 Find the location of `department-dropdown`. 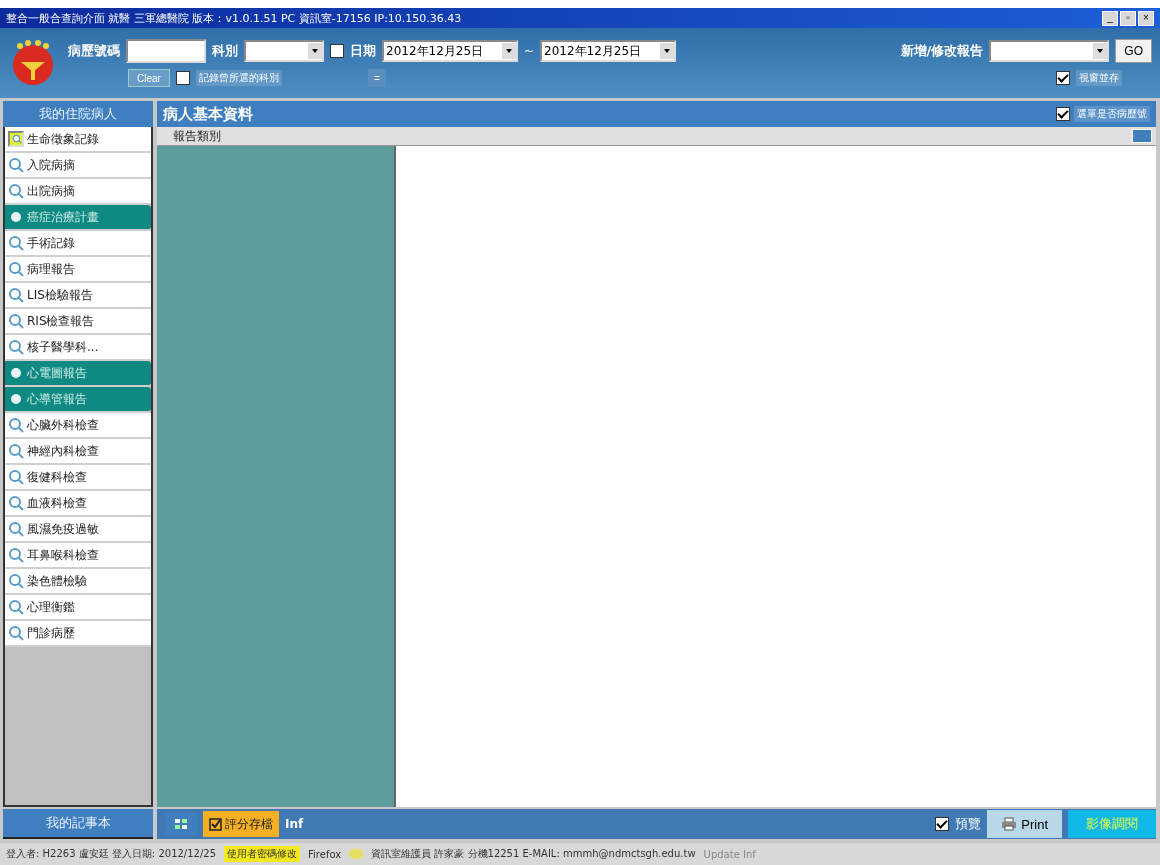

department-dropdown is located at coordinates (284, 51).